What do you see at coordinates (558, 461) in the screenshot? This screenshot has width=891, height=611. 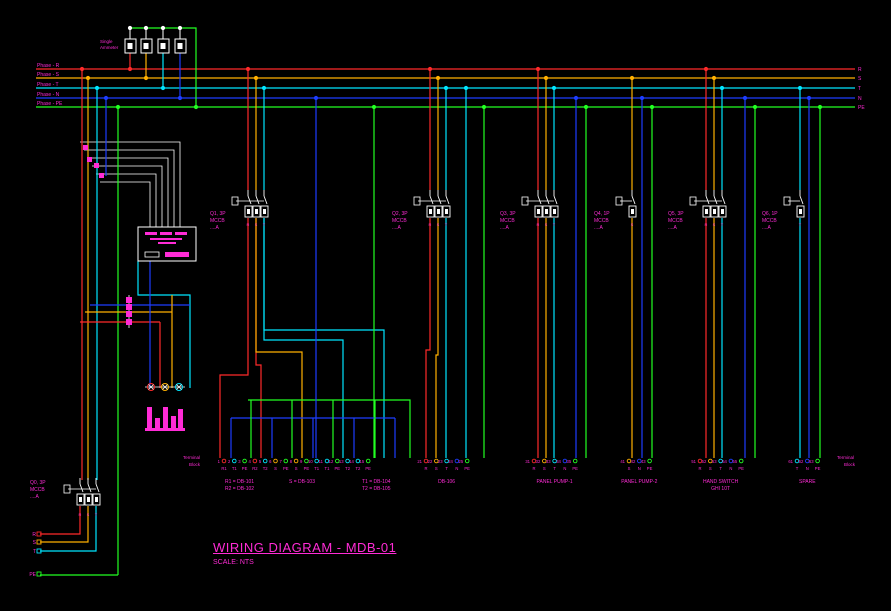 I see `terminal-number: 34` at bounding box center [558, 461].